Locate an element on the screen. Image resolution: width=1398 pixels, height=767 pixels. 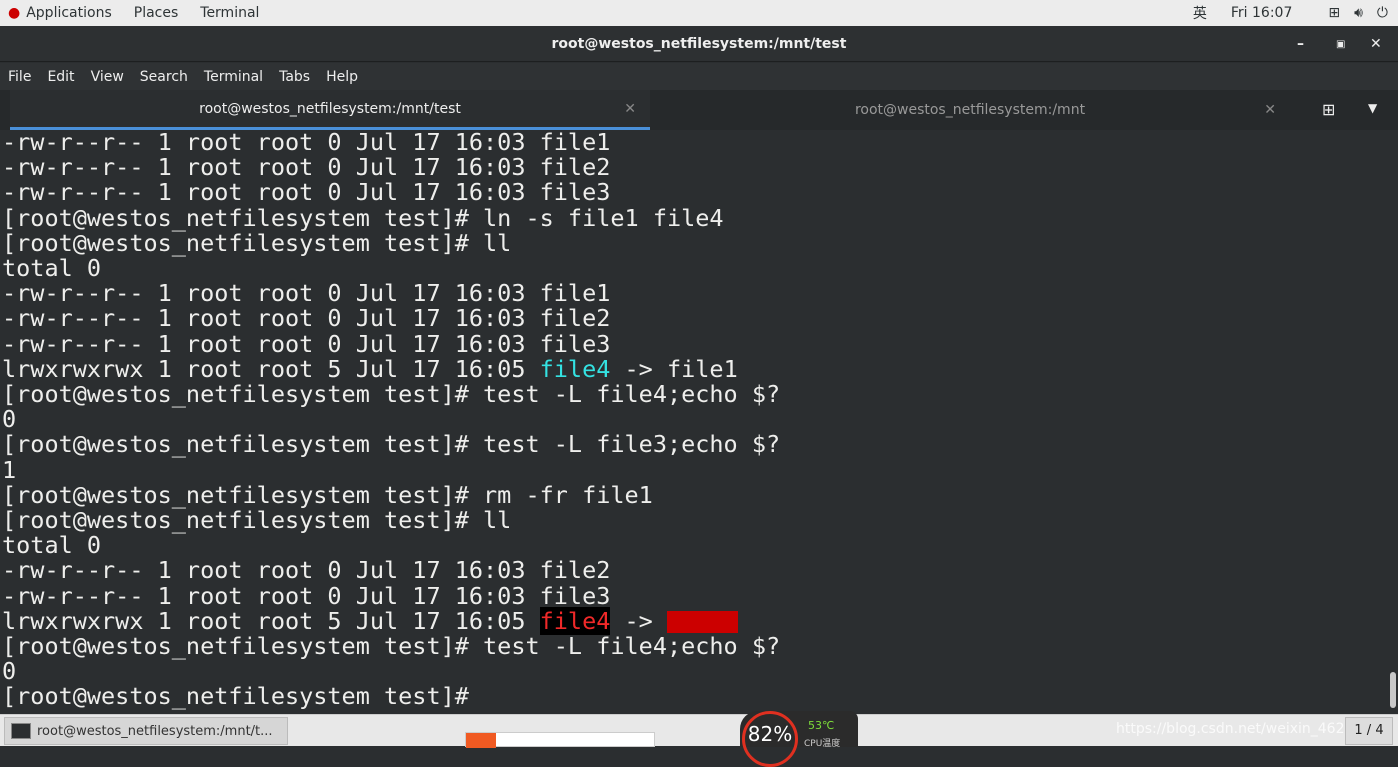
terminal-line: 1 is located at coordinates (9, 469).